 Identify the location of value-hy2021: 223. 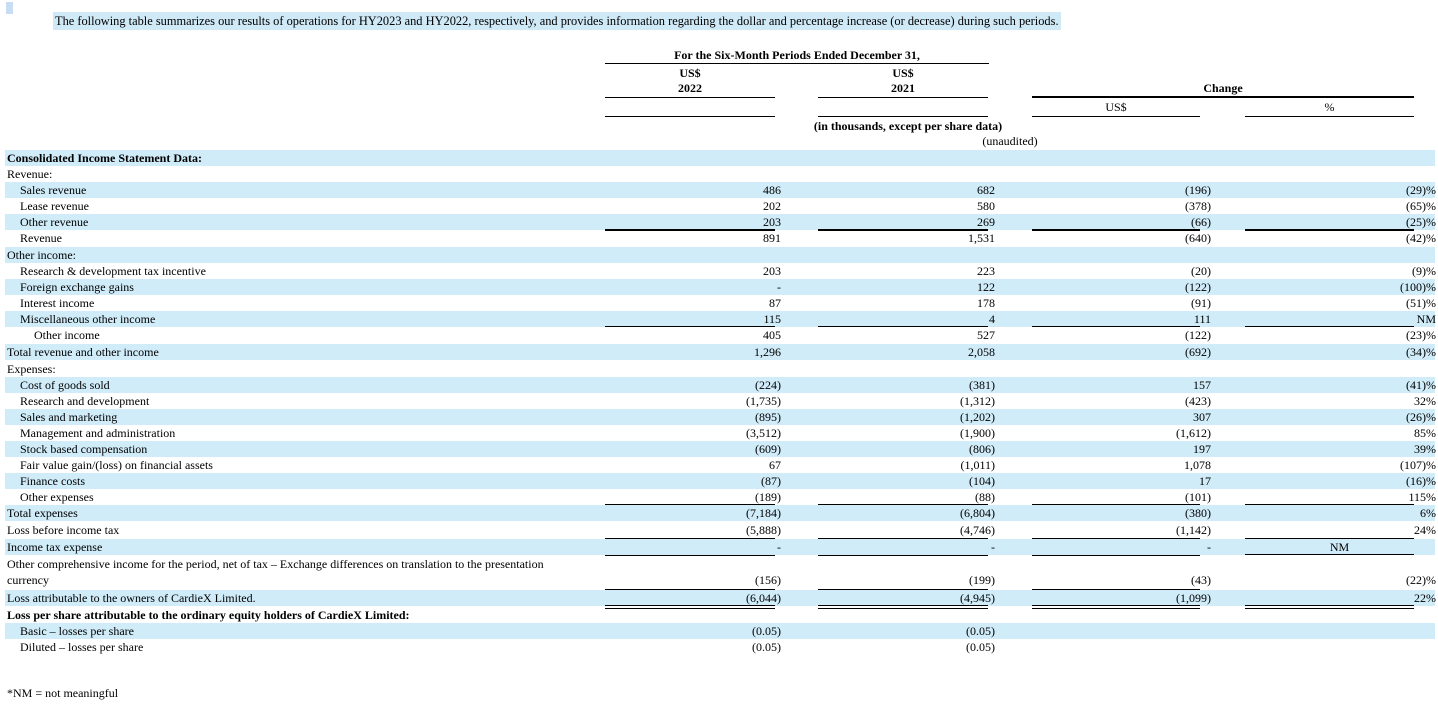
(986, 271).